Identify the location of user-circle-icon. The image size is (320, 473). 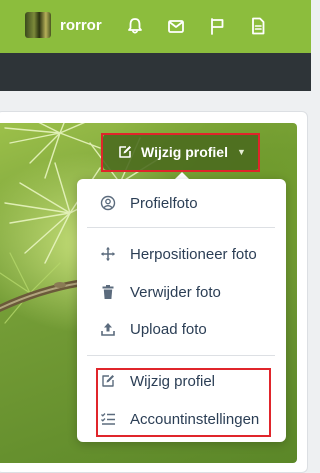
(108, 203).